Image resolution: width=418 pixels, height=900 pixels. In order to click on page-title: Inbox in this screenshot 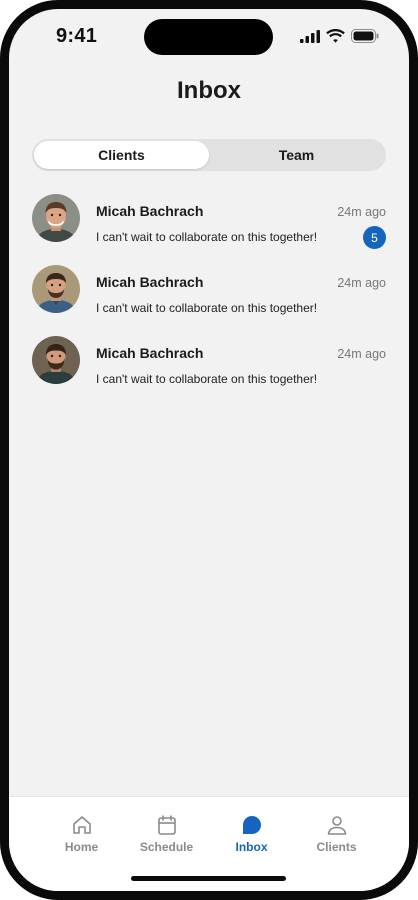, I will do `click(209, 90)`.